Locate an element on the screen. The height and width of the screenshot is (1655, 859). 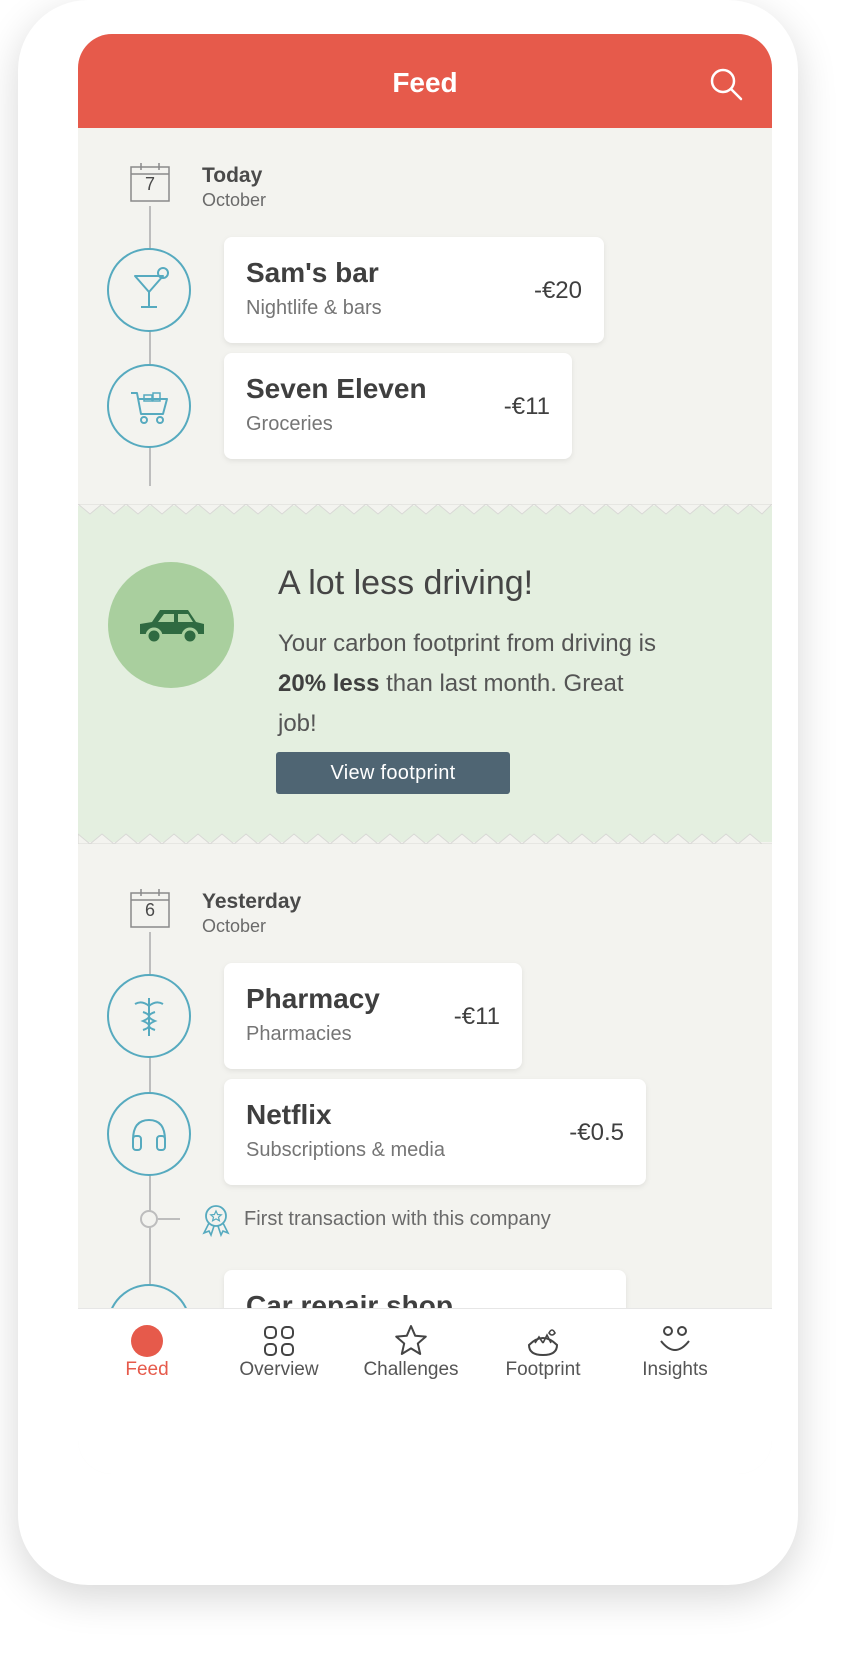
calendar-icon: 7 is located at coordinates (150, 182).